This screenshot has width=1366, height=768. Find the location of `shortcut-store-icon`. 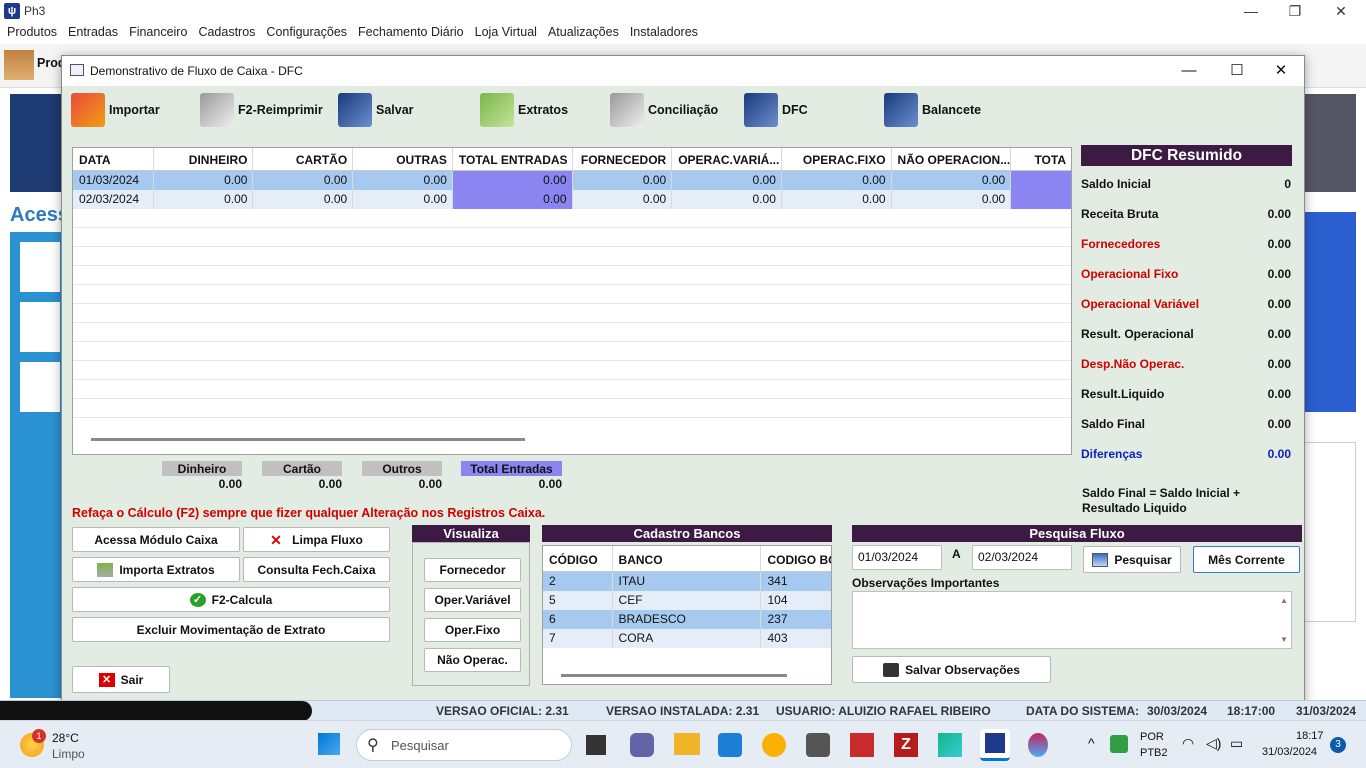

shortcut-store-icon is located at coordinates (40, 267).